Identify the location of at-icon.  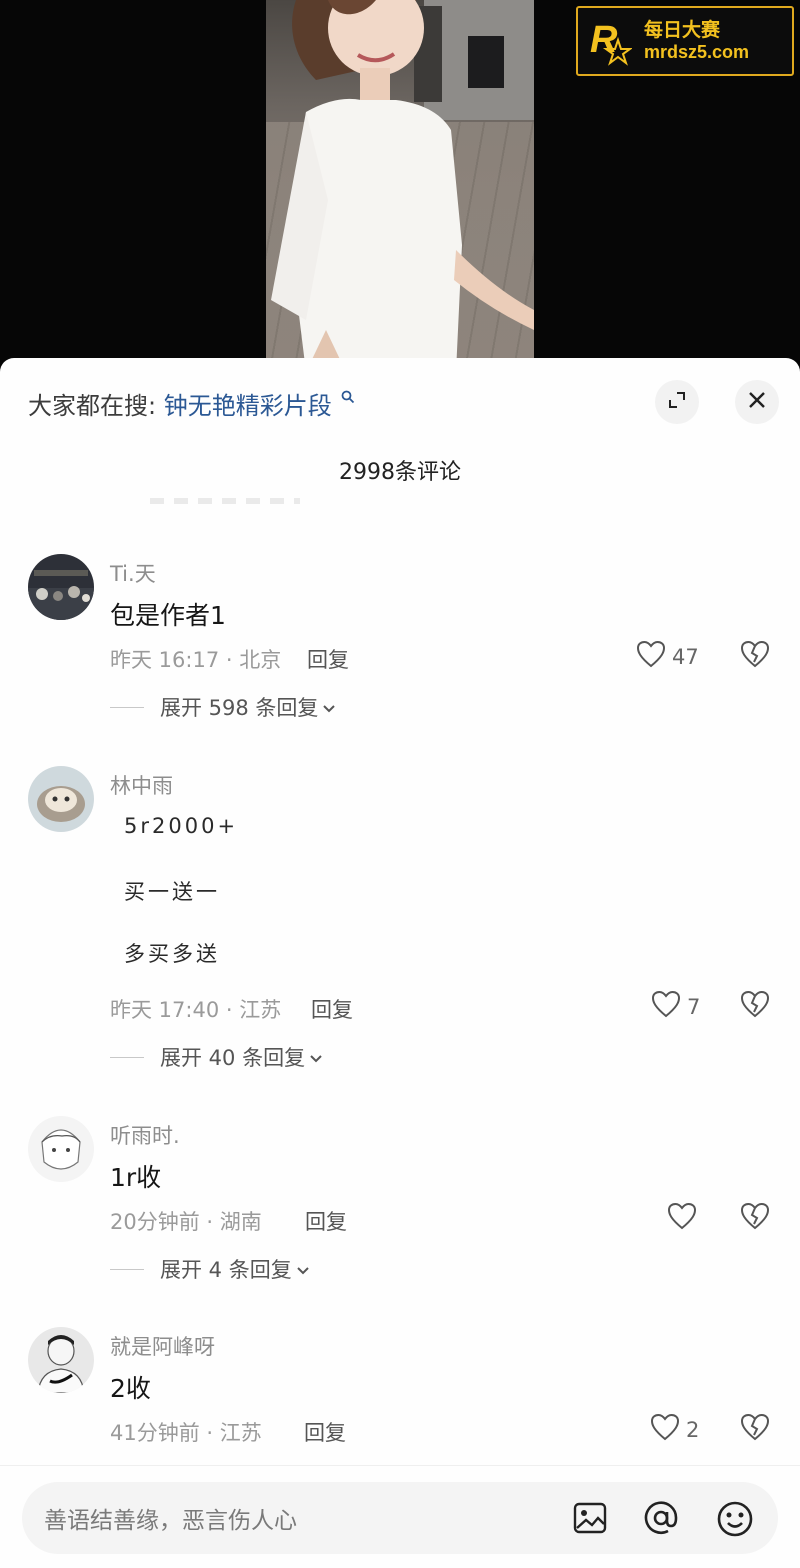
(661, 1520).